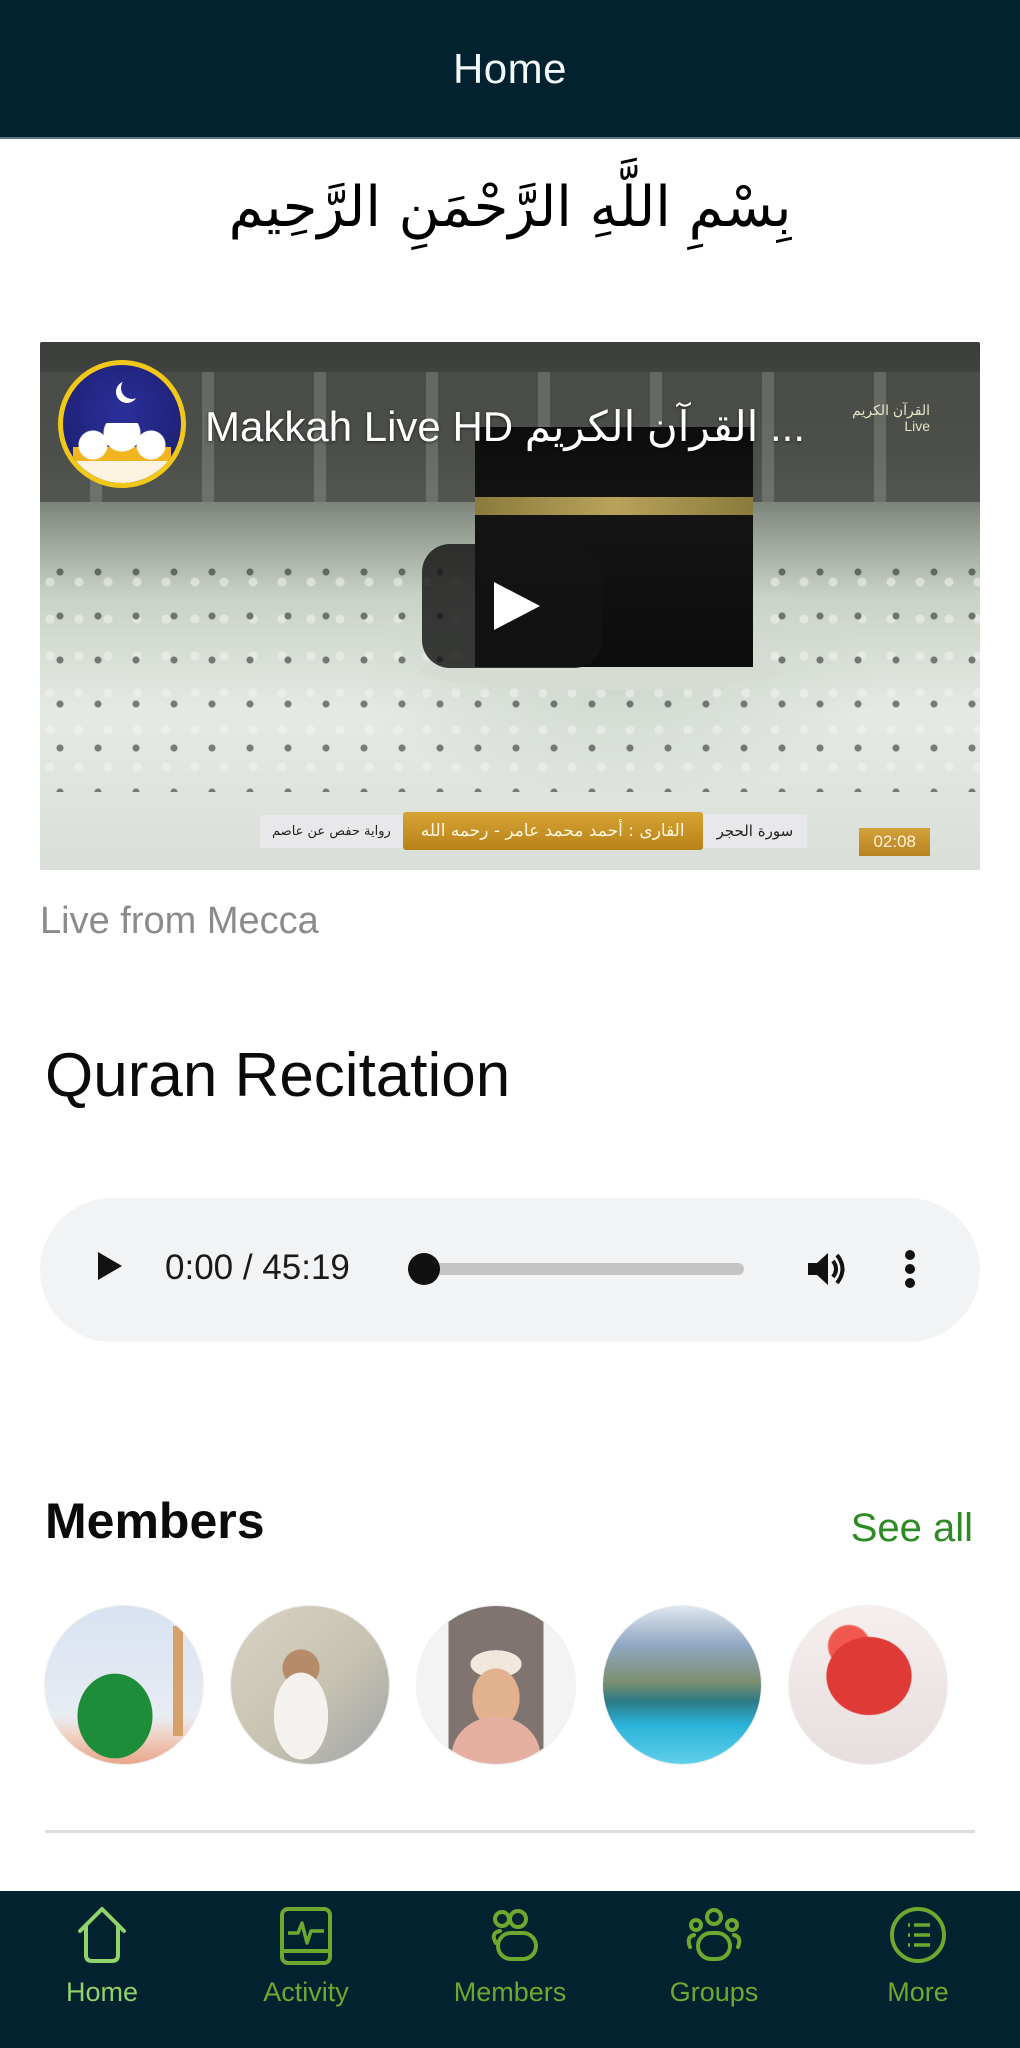 The height and width of the screenshot is (2048, 1020). What do you see at coordinates (514, 1935) in the screenshot?
I see `members-icon` at bounding box center [514, 1935].